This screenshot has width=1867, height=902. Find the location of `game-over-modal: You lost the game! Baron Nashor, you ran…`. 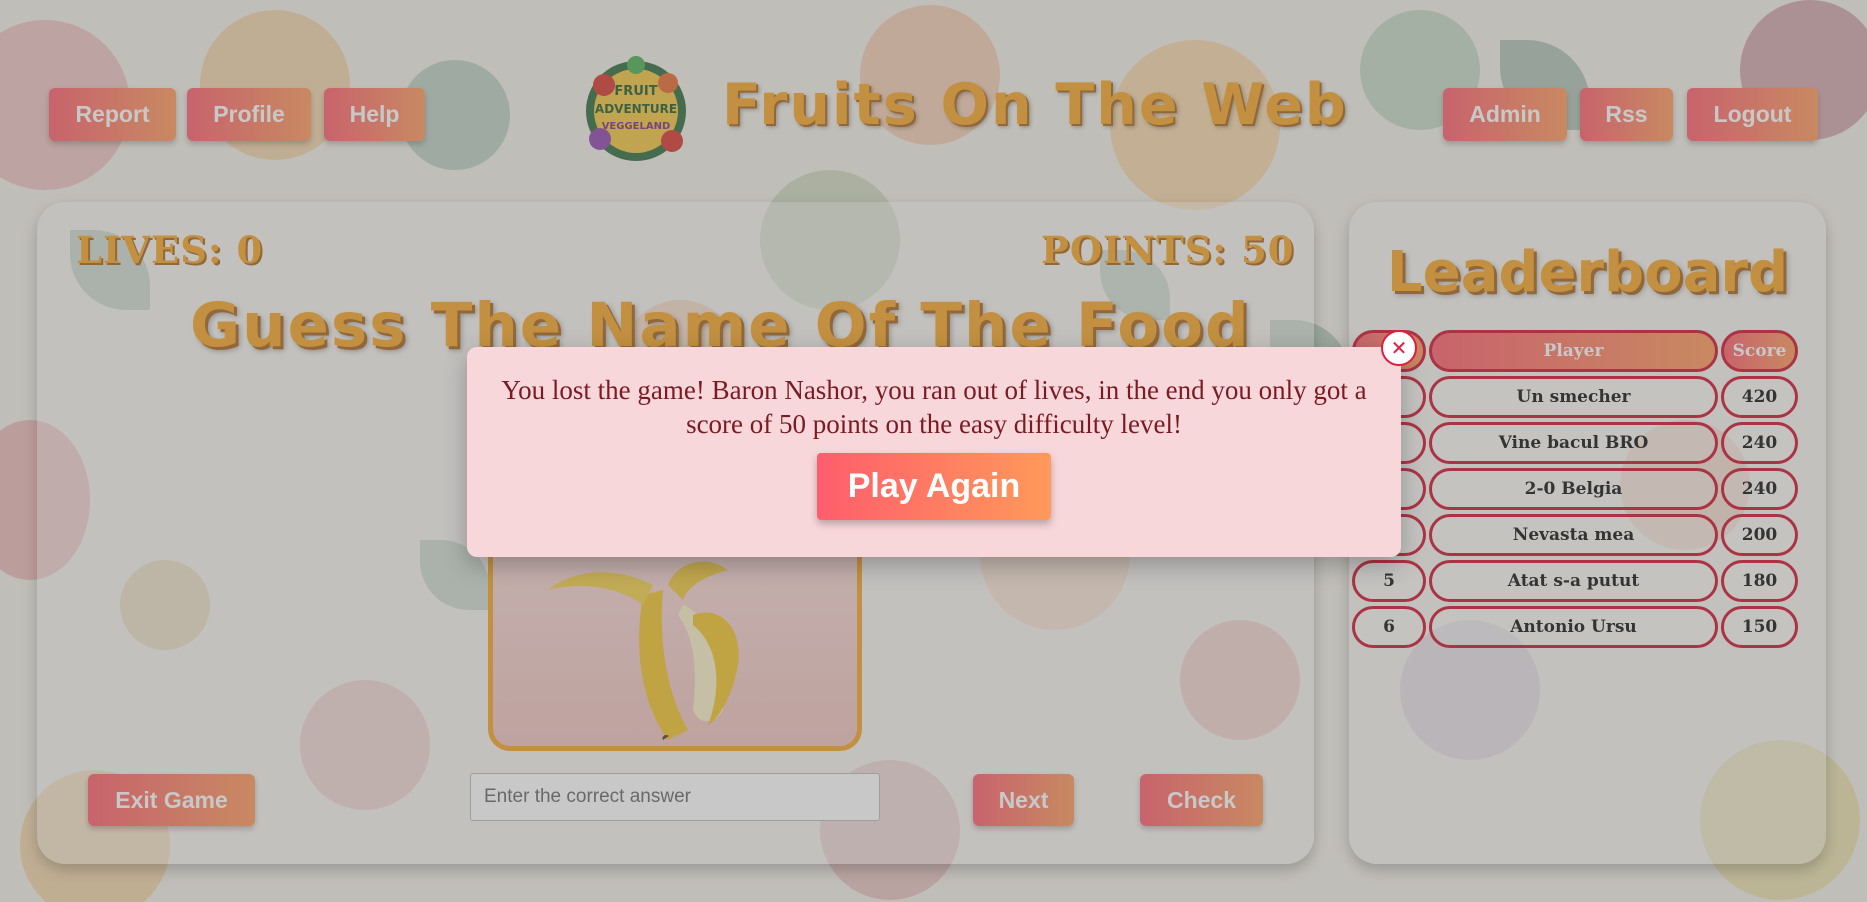

game-over-modal: You lost the game! Baron Nashor, you ran… is located at coordinates (934, 452).